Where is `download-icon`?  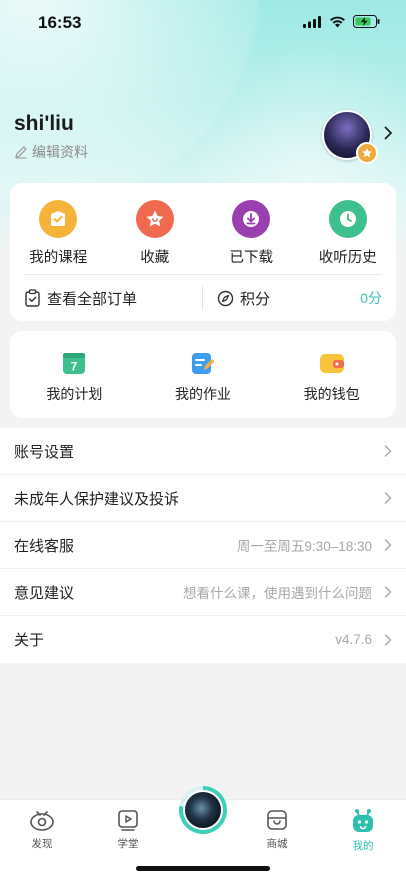
download-icon is located at coordinates (251, 219).